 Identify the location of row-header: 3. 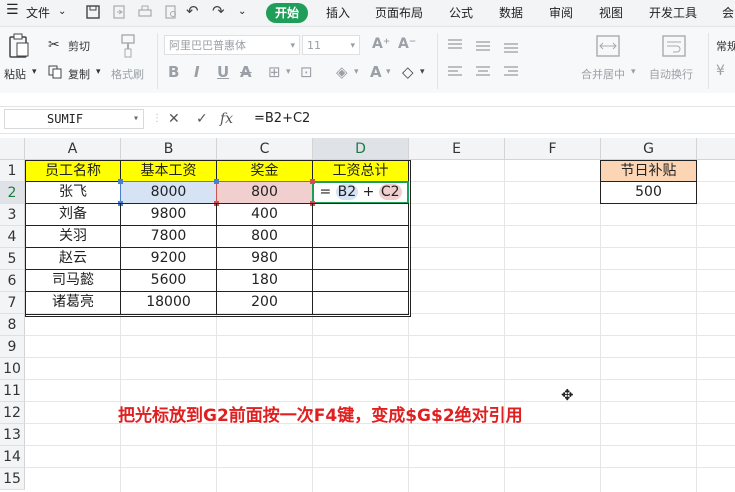
(12, 215).